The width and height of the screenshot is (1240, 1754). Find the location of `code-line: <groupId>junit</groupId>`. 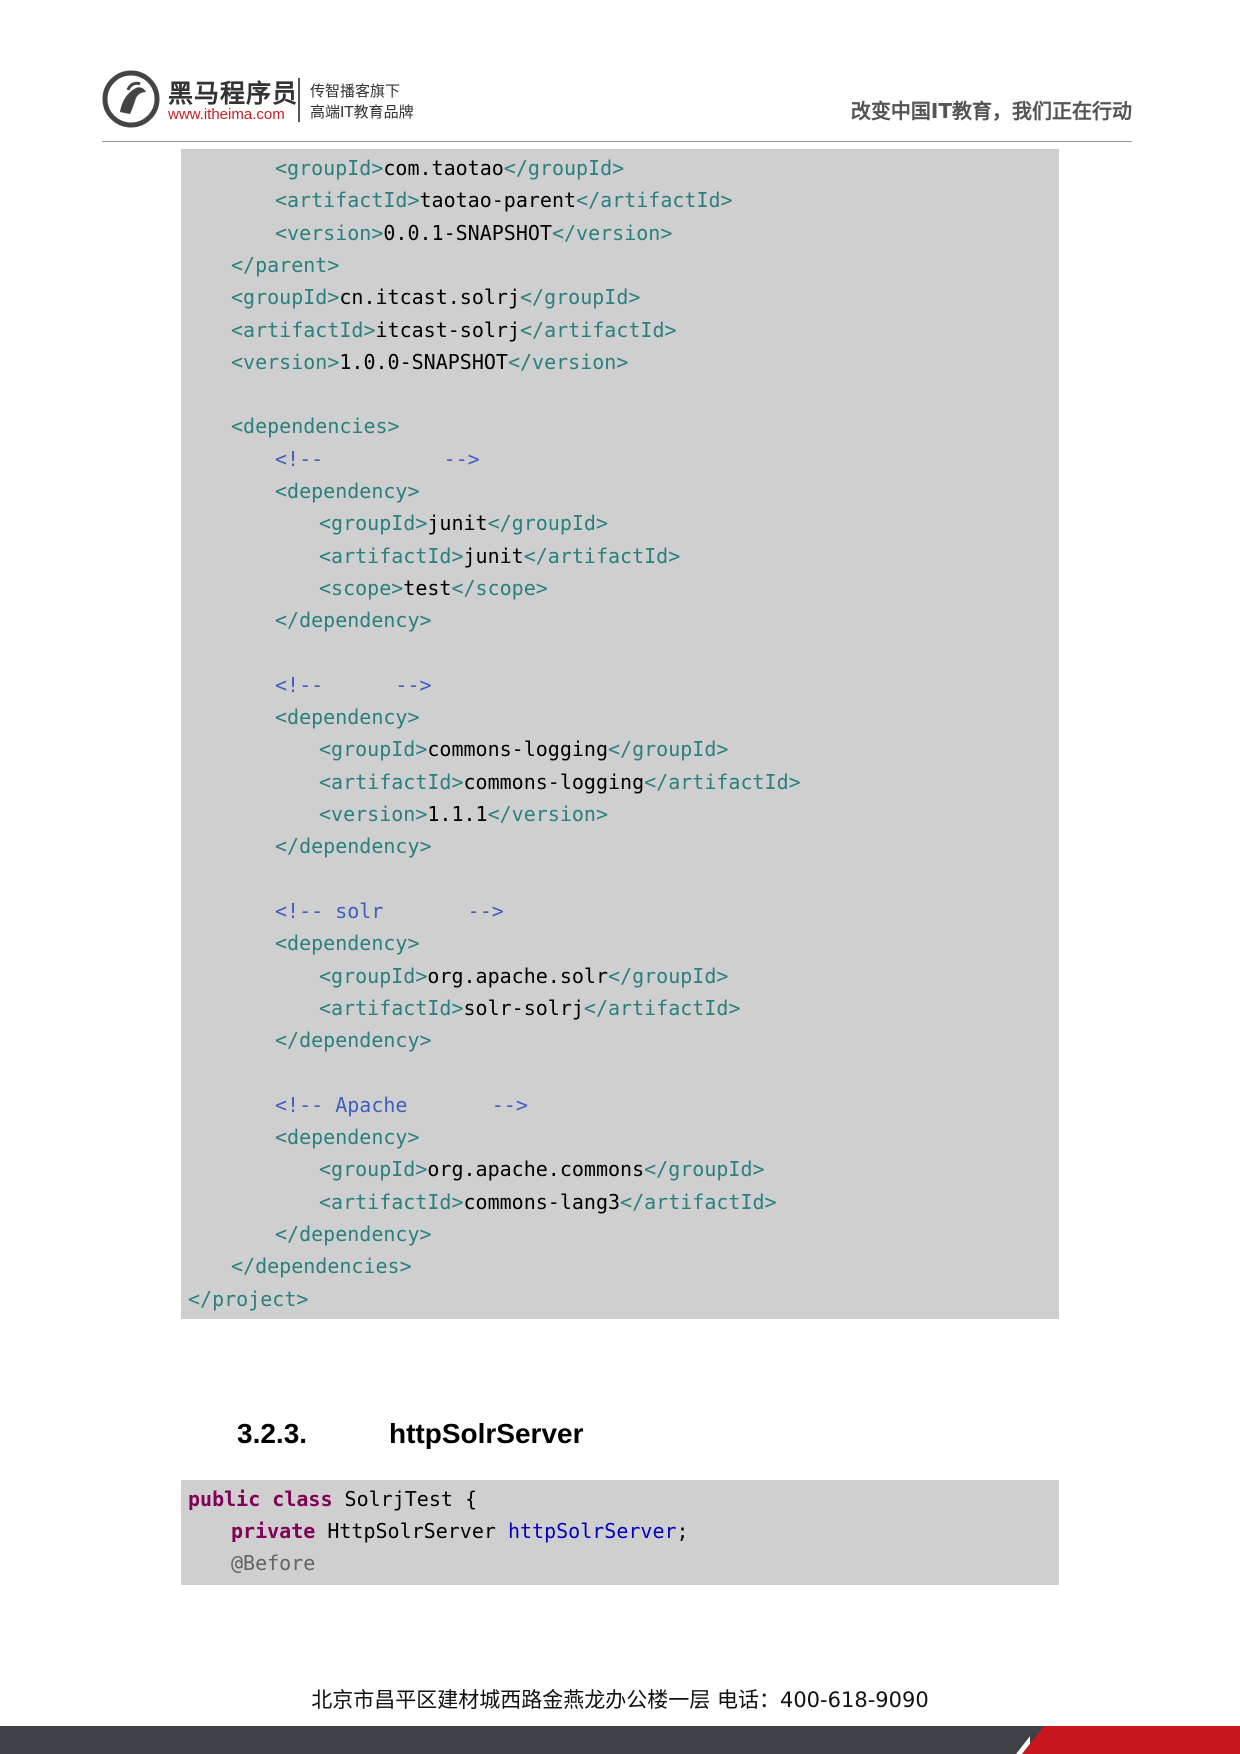

code-line: <groupId>junit</groupId> is located at coordinates (463, 523).